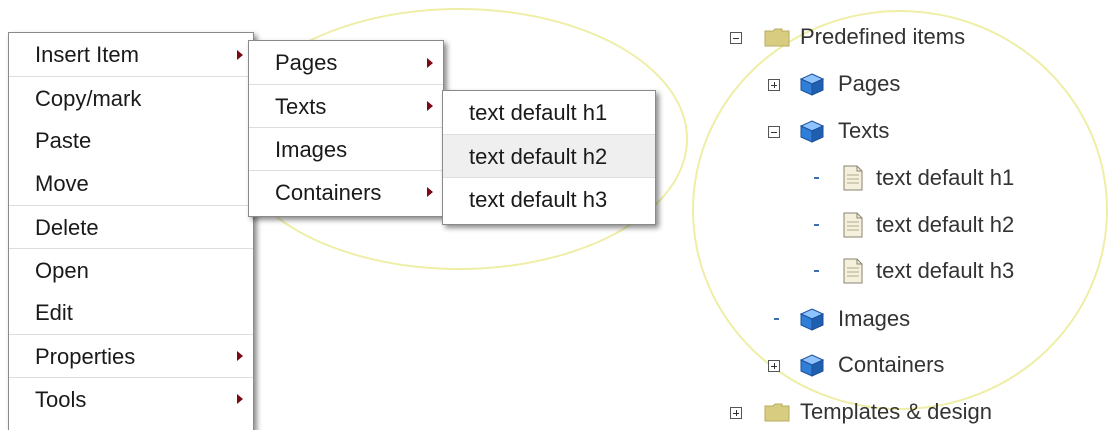 Image resolution: width=1112 pixels, height=430 pixels. I want to click on menu-item-copy-mark: Copy/mark, so click(131, 97).